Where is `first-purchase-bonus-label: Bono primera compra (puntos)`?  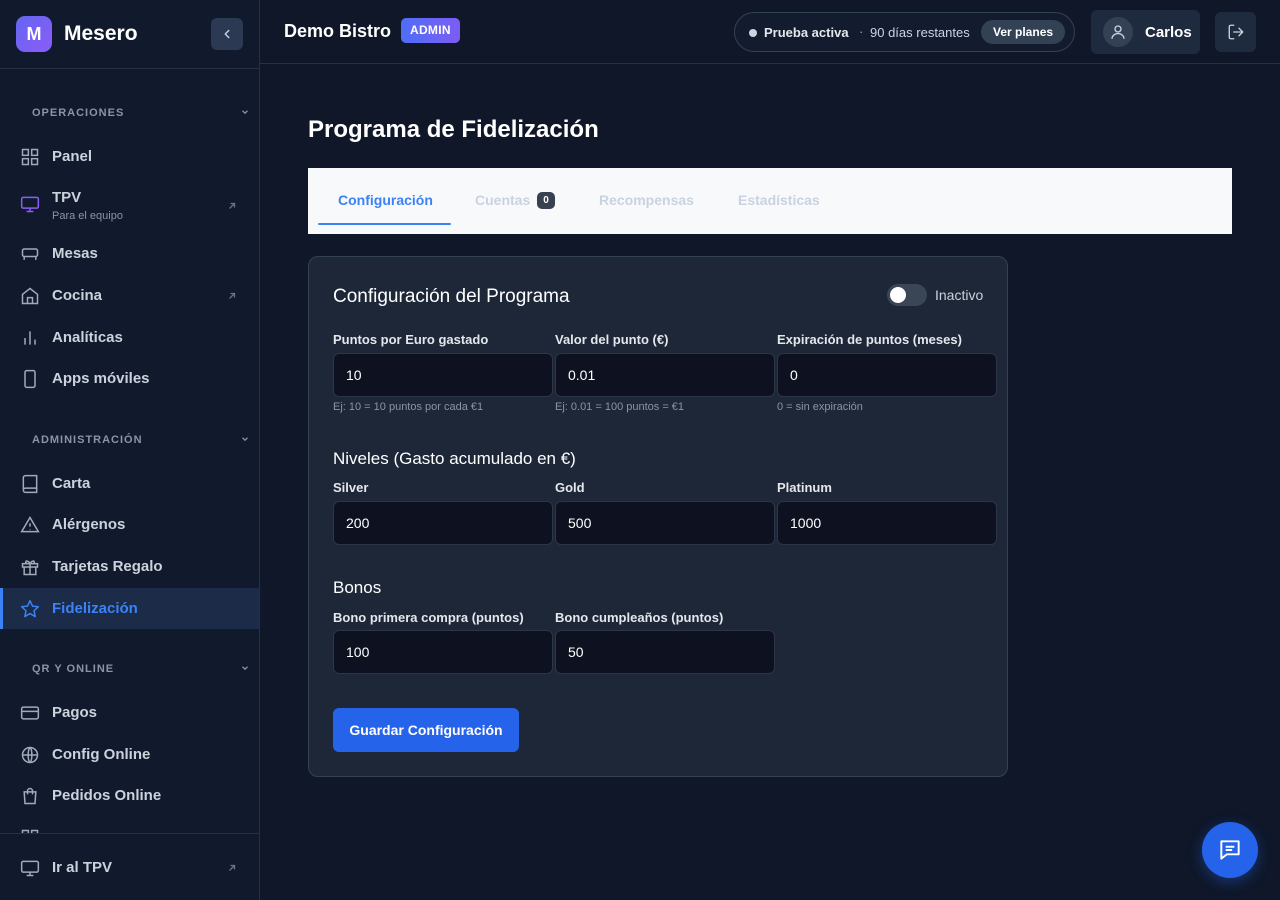
first-purchase-bonus-label: Bono primera compra (puntos) is located at coordinates (428, 617).